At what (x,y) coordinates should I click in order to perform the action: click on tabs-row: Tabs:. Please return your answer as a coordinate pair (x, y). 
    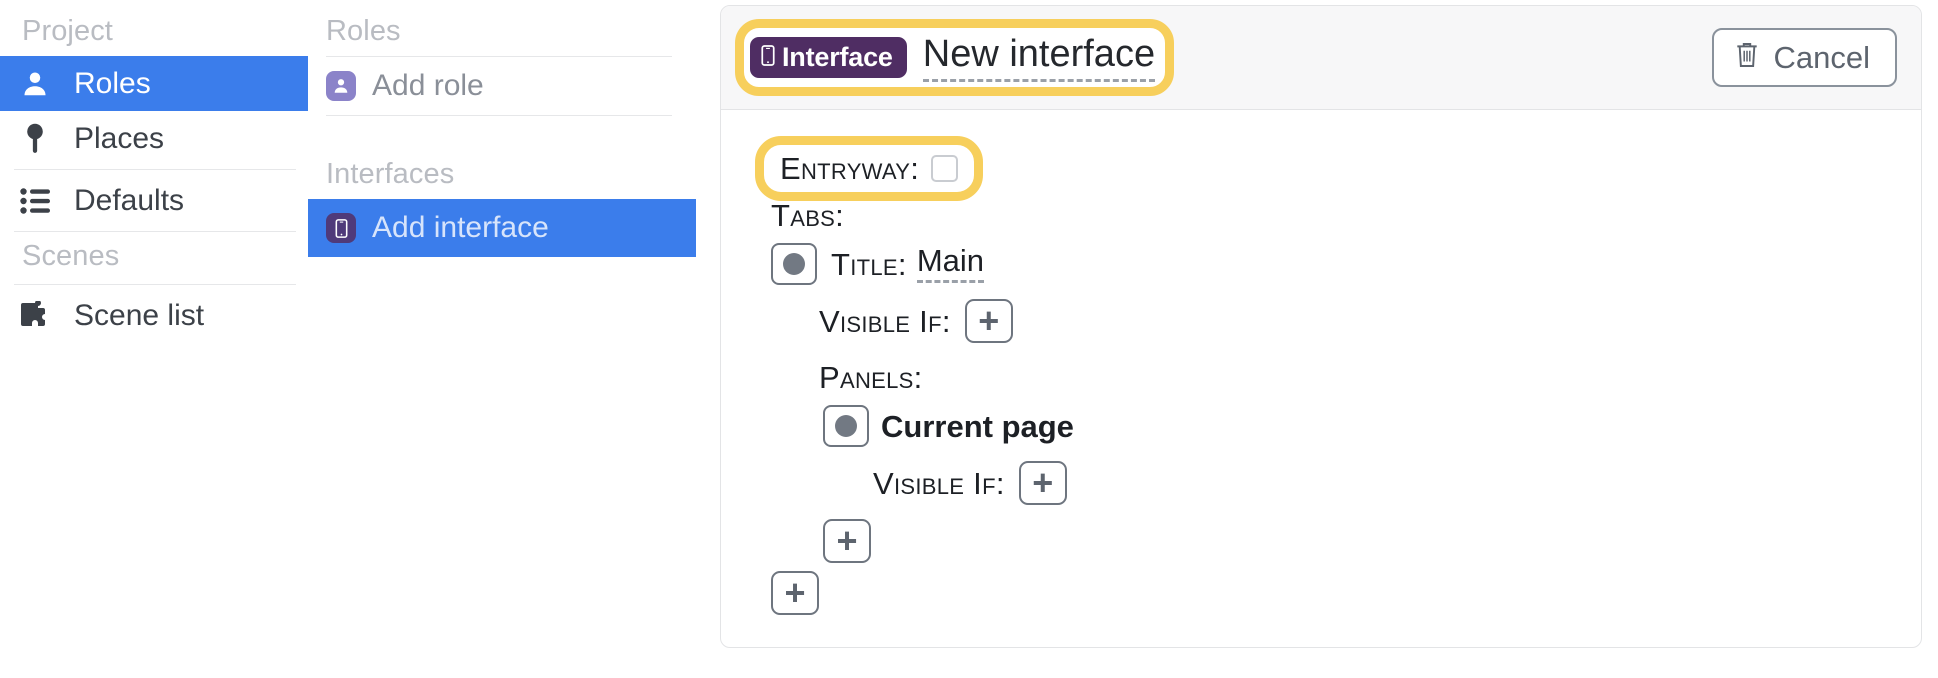
    Looking at the image, I should click on (1346, 215).